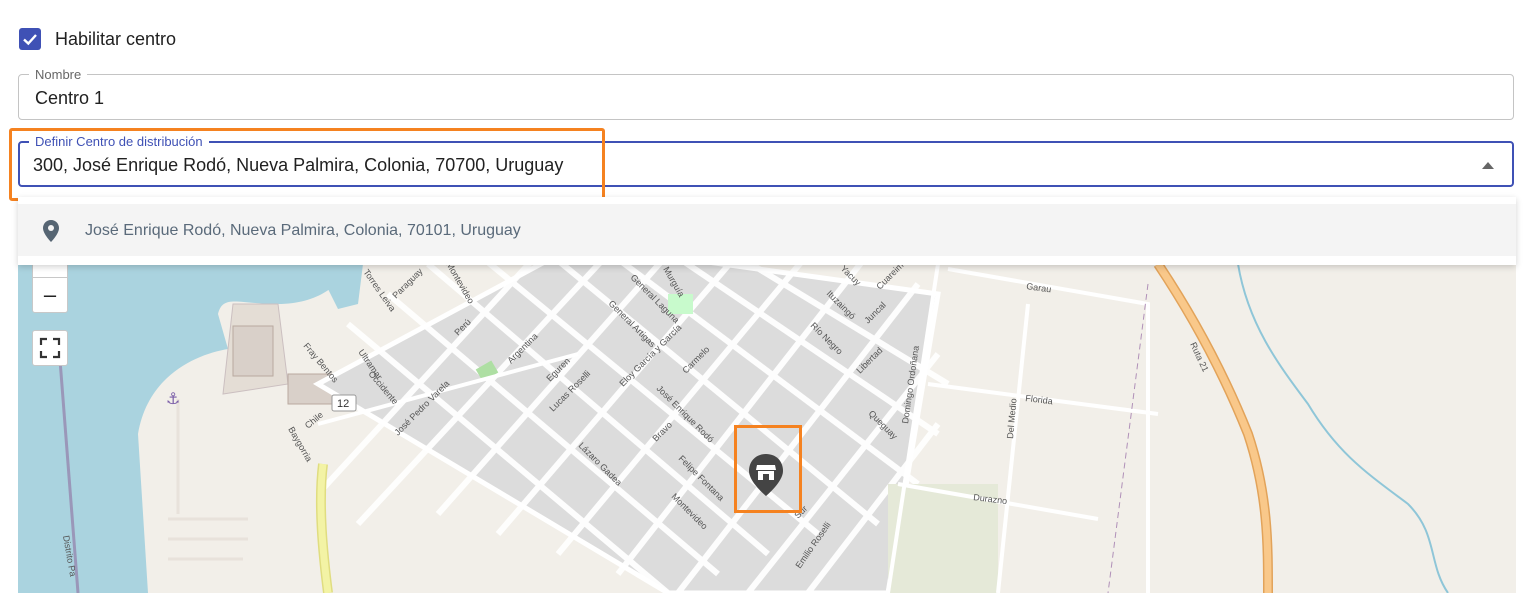 This screenshot has width=1534, height=593. I want to click on svg-text: Chile, so click(314, 420).